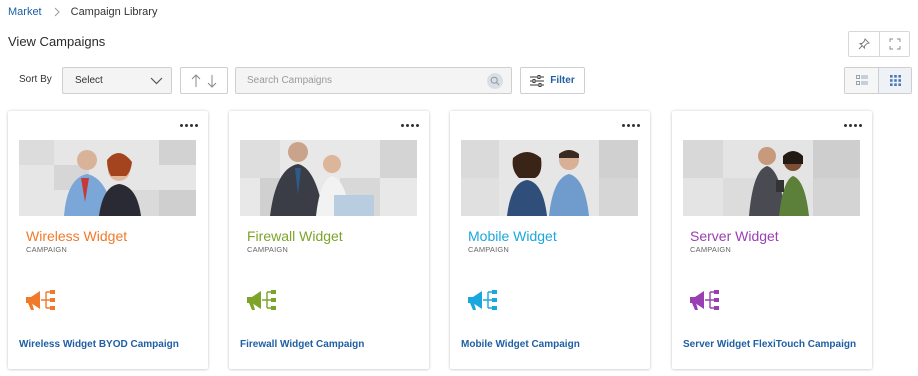 This screenshot has height=376, width=918. Describe the element at coordinates (114, 12) in the screenshot. I see `breadcrumb-current: Campaign Library` at that location.